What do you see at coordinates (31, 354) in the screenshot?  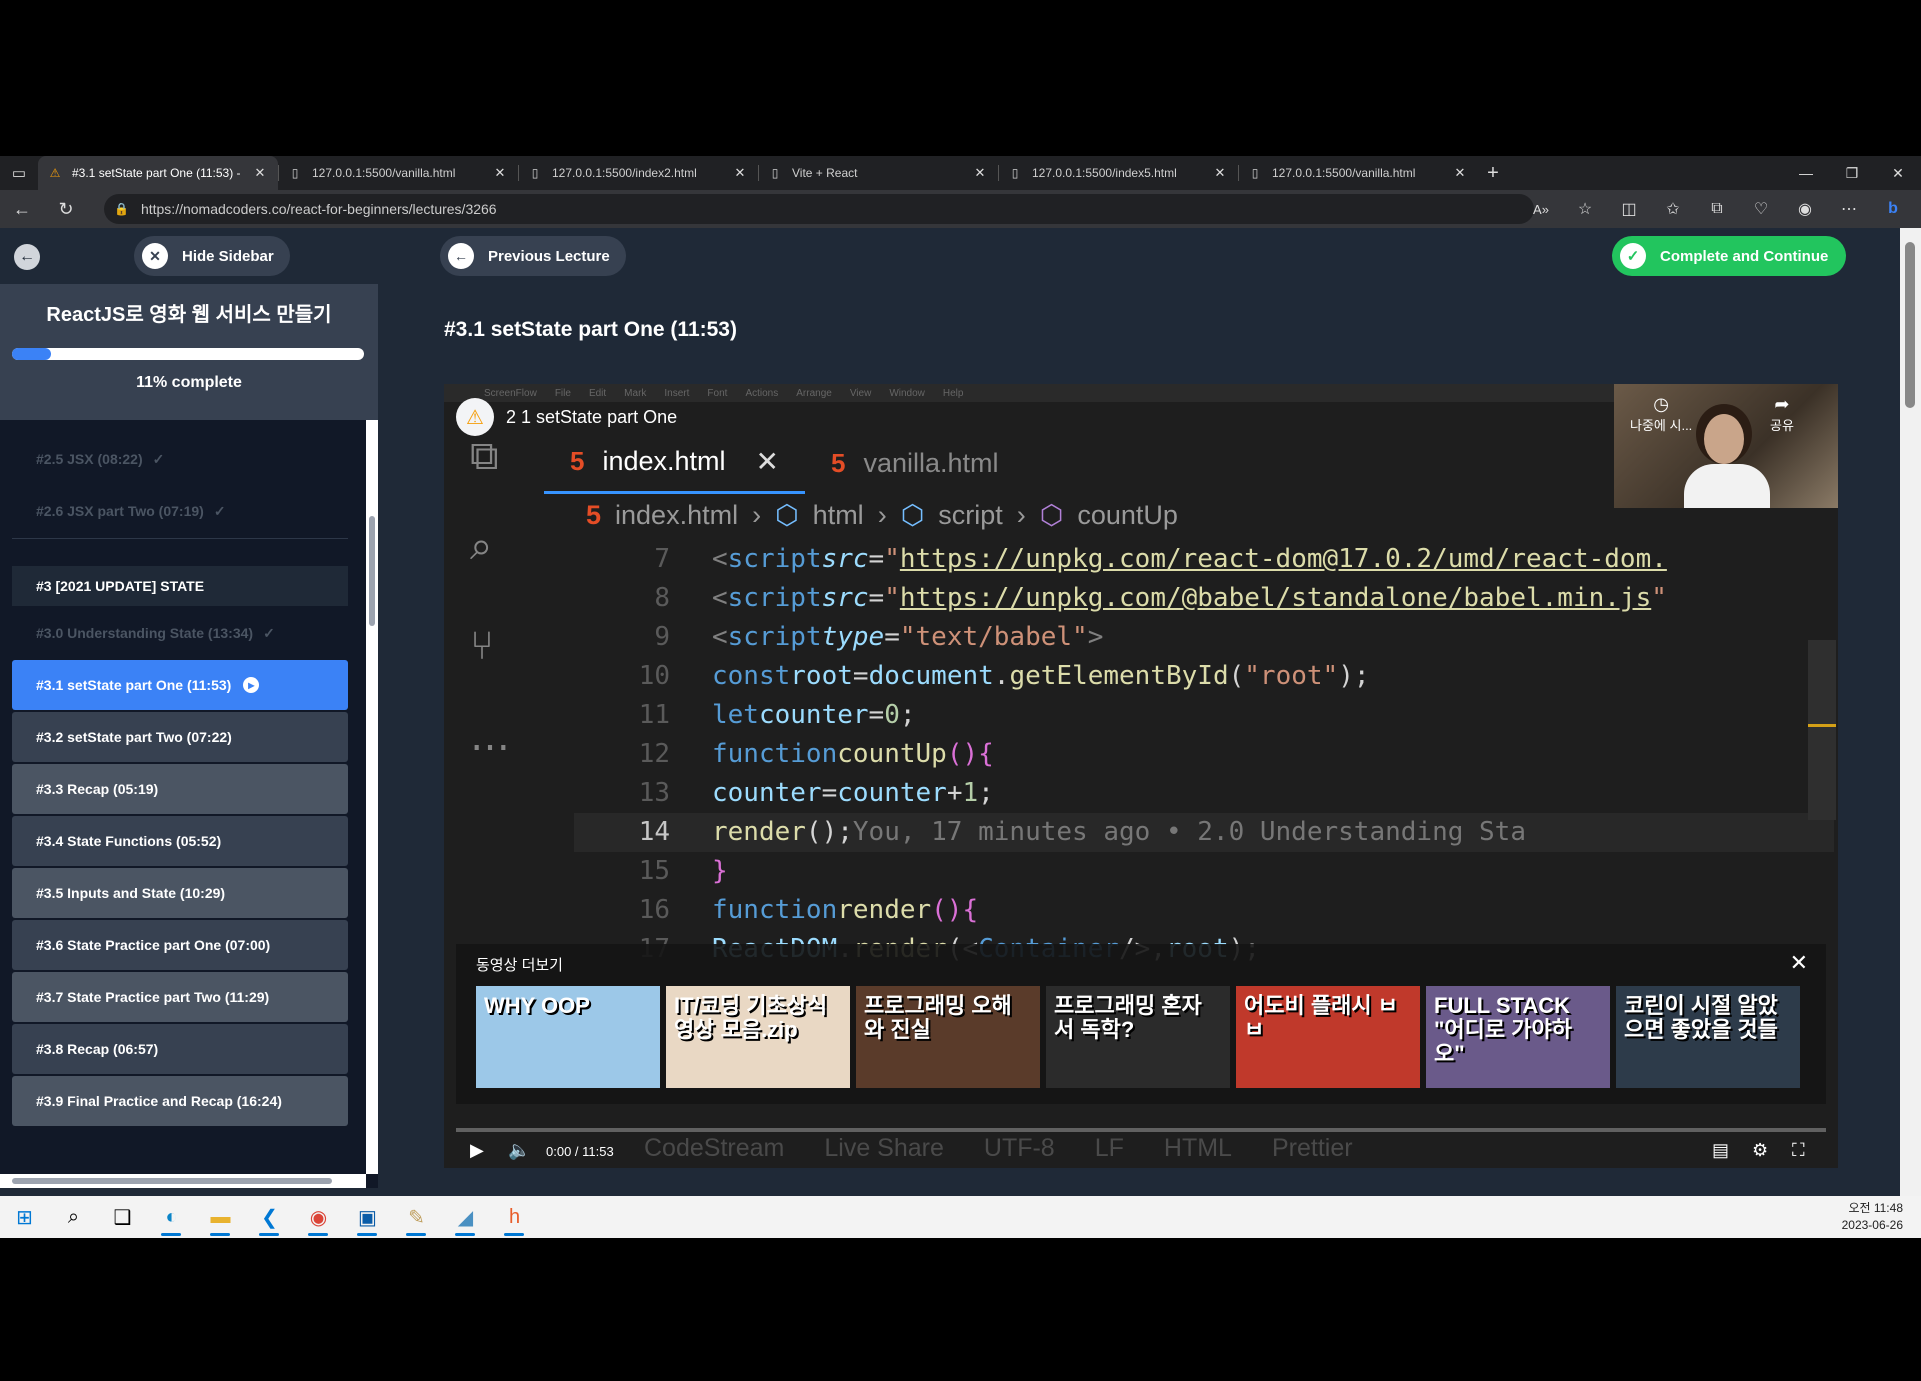 I see `course-progress-fill` at bounding box center [31, 354].